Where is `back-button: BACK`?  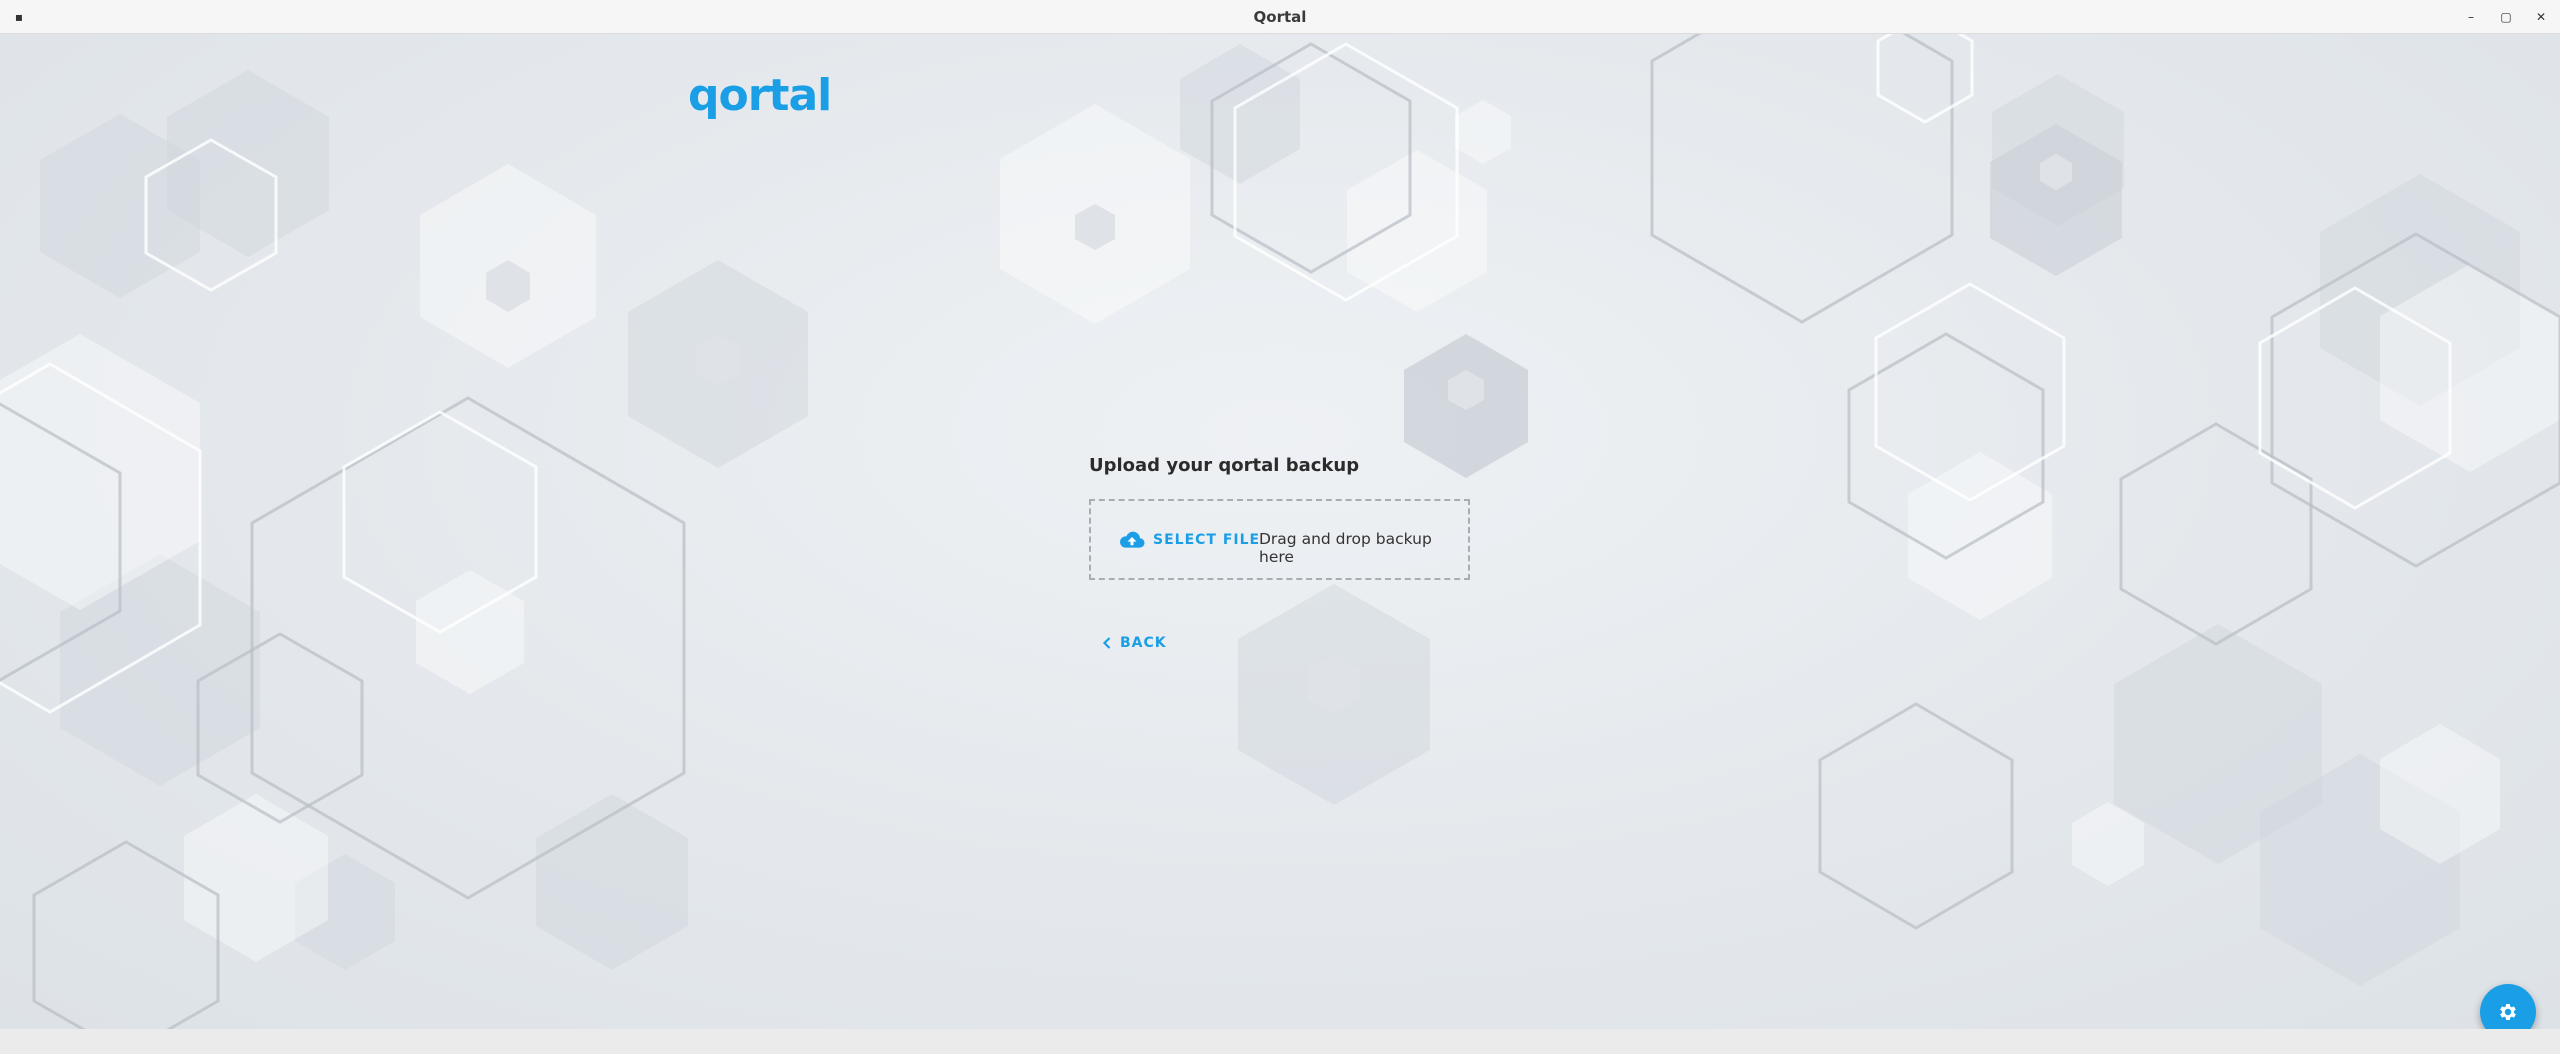
back-button: BACK is located at coordinates (1133, 643).